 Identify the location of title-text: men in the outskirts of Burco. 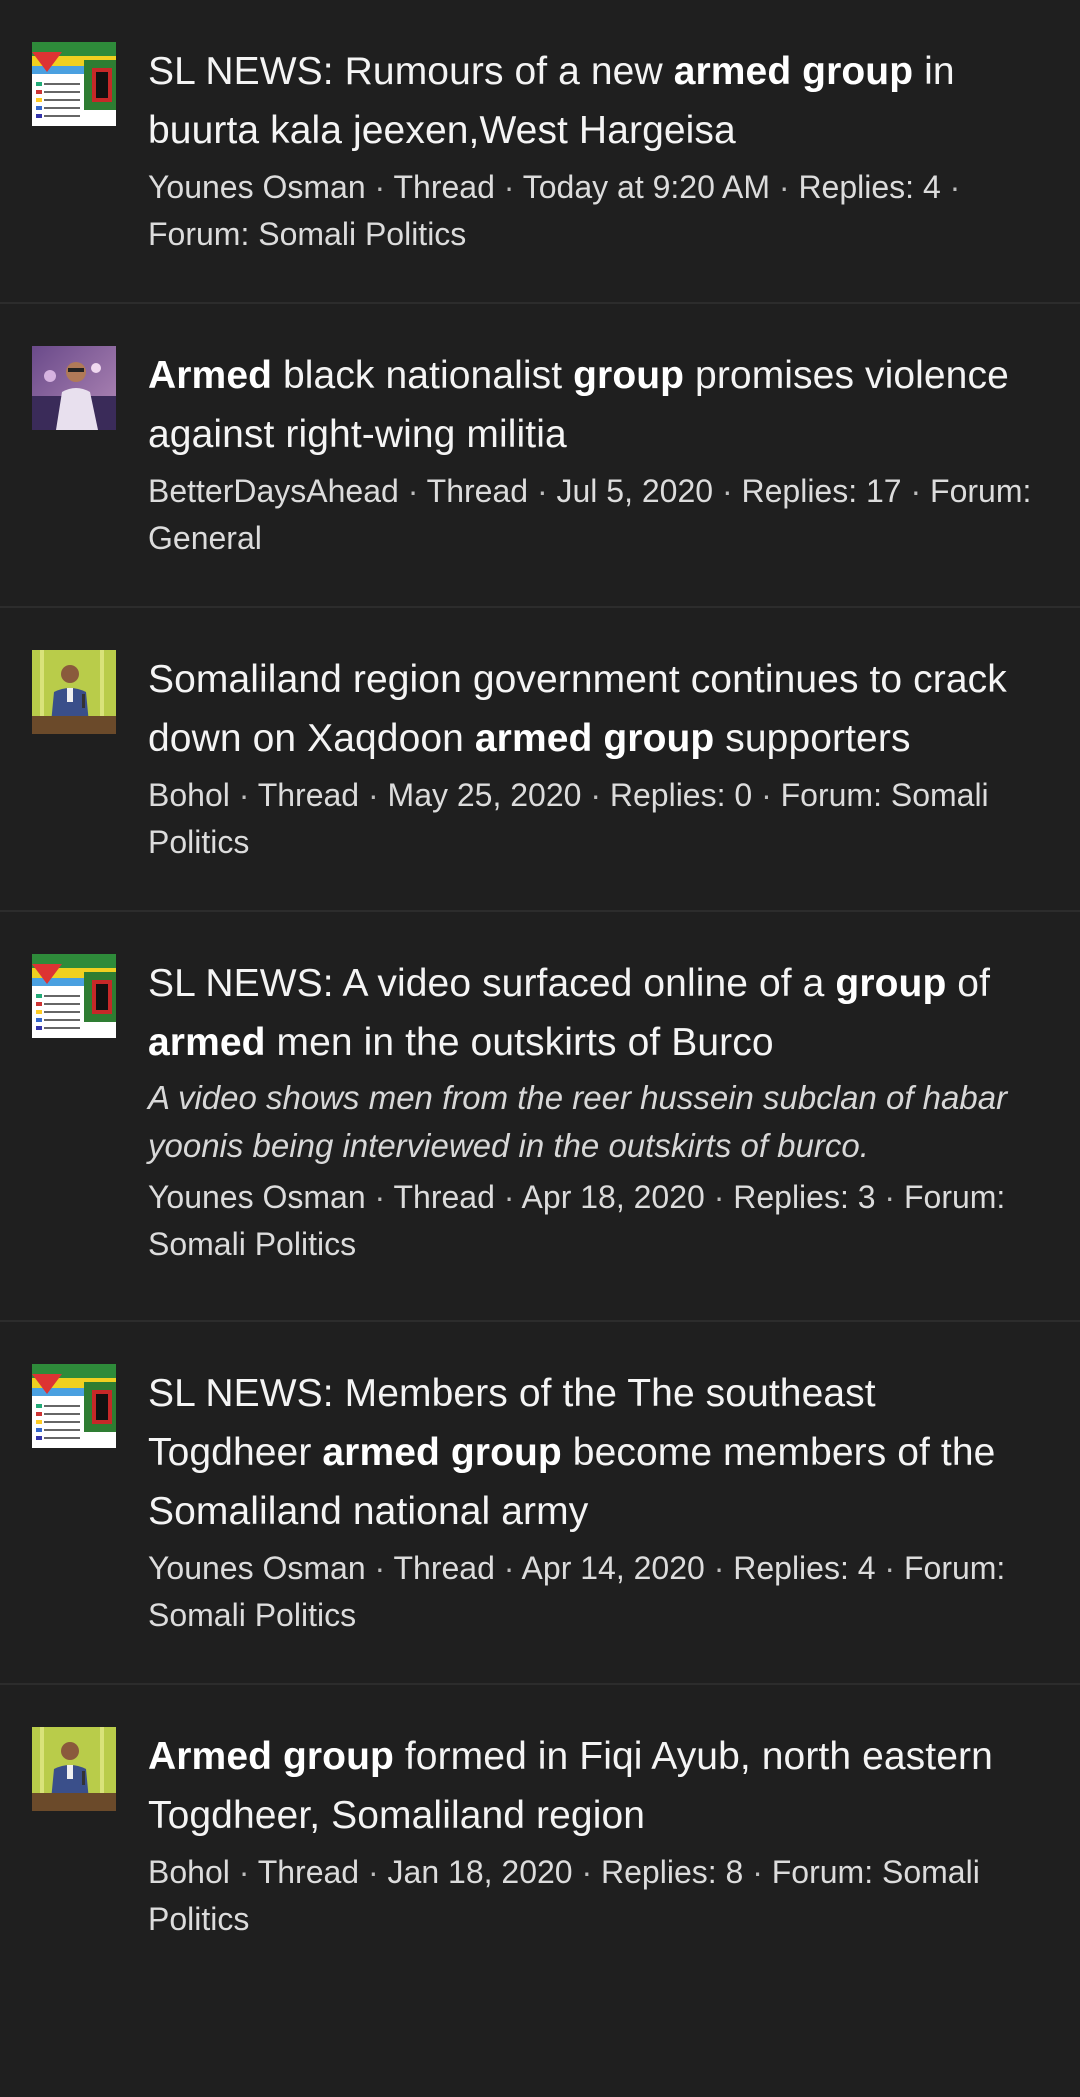
(519, 1042).